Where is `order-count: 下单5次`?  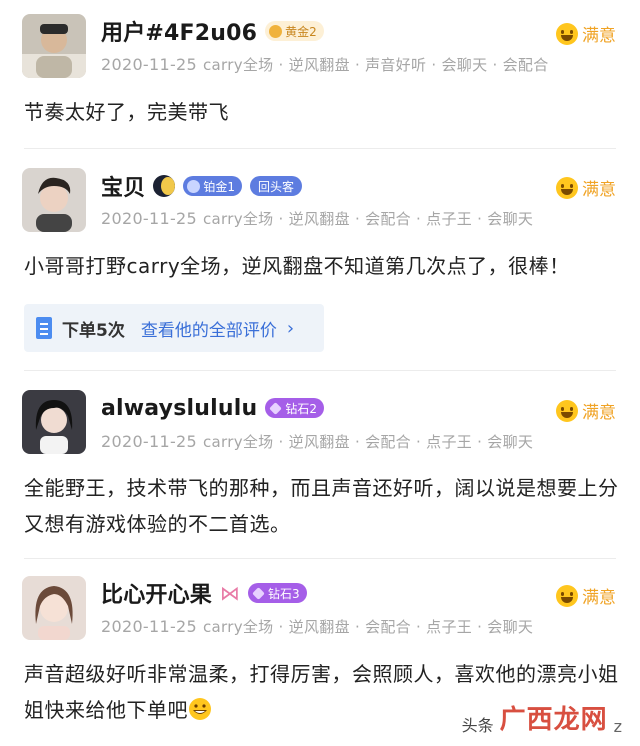 order-count: 下单5次 is located at coordinates (93, 330).